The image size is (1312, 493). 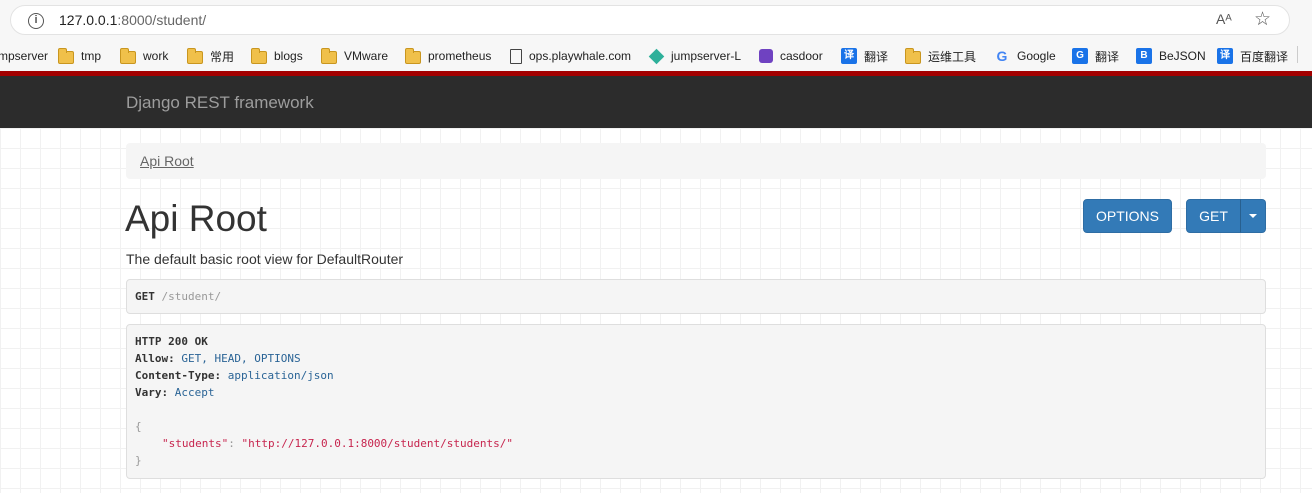 I want to click on read-aloud-icon: Aᴬ, so click(x=1224, y=19).